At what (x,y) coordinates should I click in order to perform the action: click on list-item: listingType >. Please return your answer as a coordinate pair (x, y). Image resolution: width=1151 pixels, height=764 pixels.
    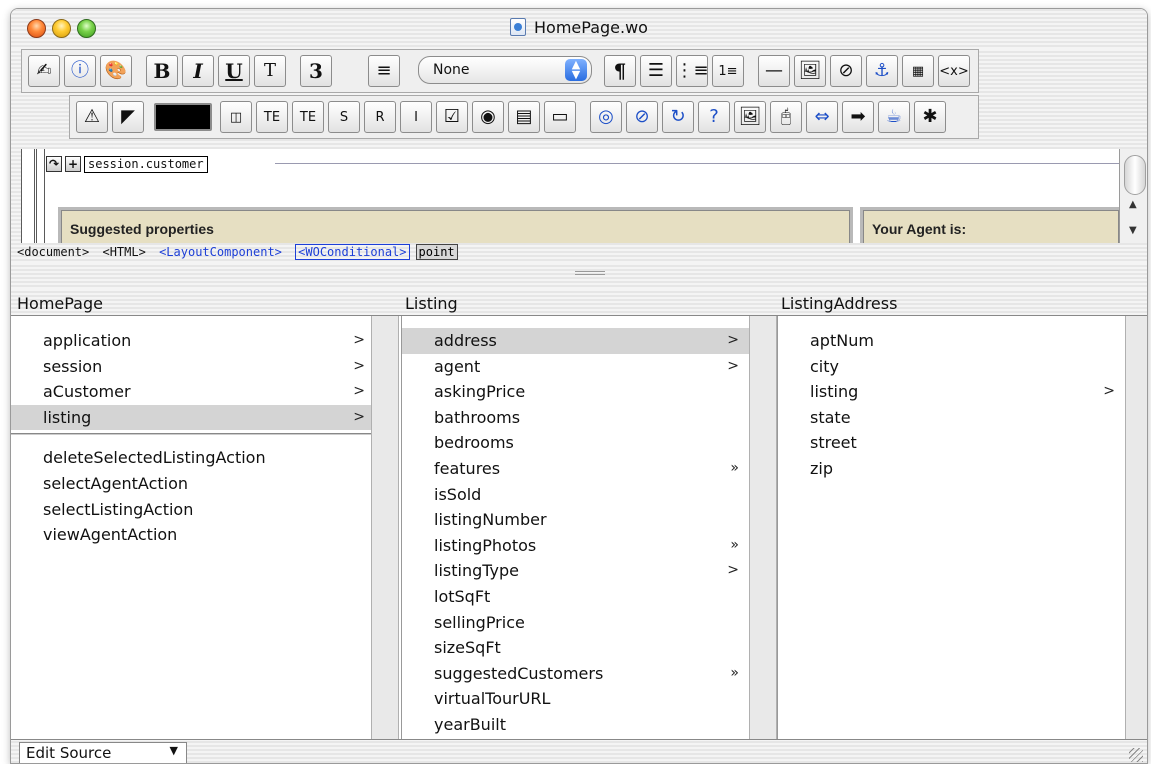
    Looking at the image, I should click on (575, 571).